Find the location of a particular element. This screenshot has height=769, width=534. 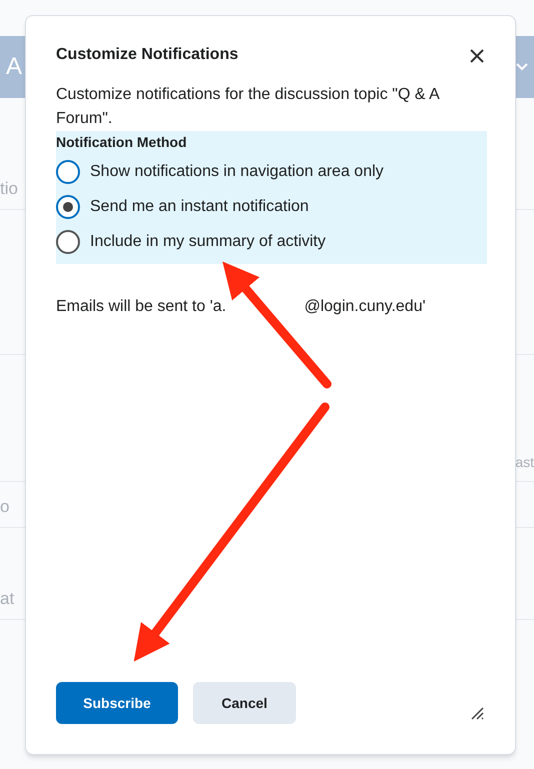

background-text: at is located at coordinates (7, 599).